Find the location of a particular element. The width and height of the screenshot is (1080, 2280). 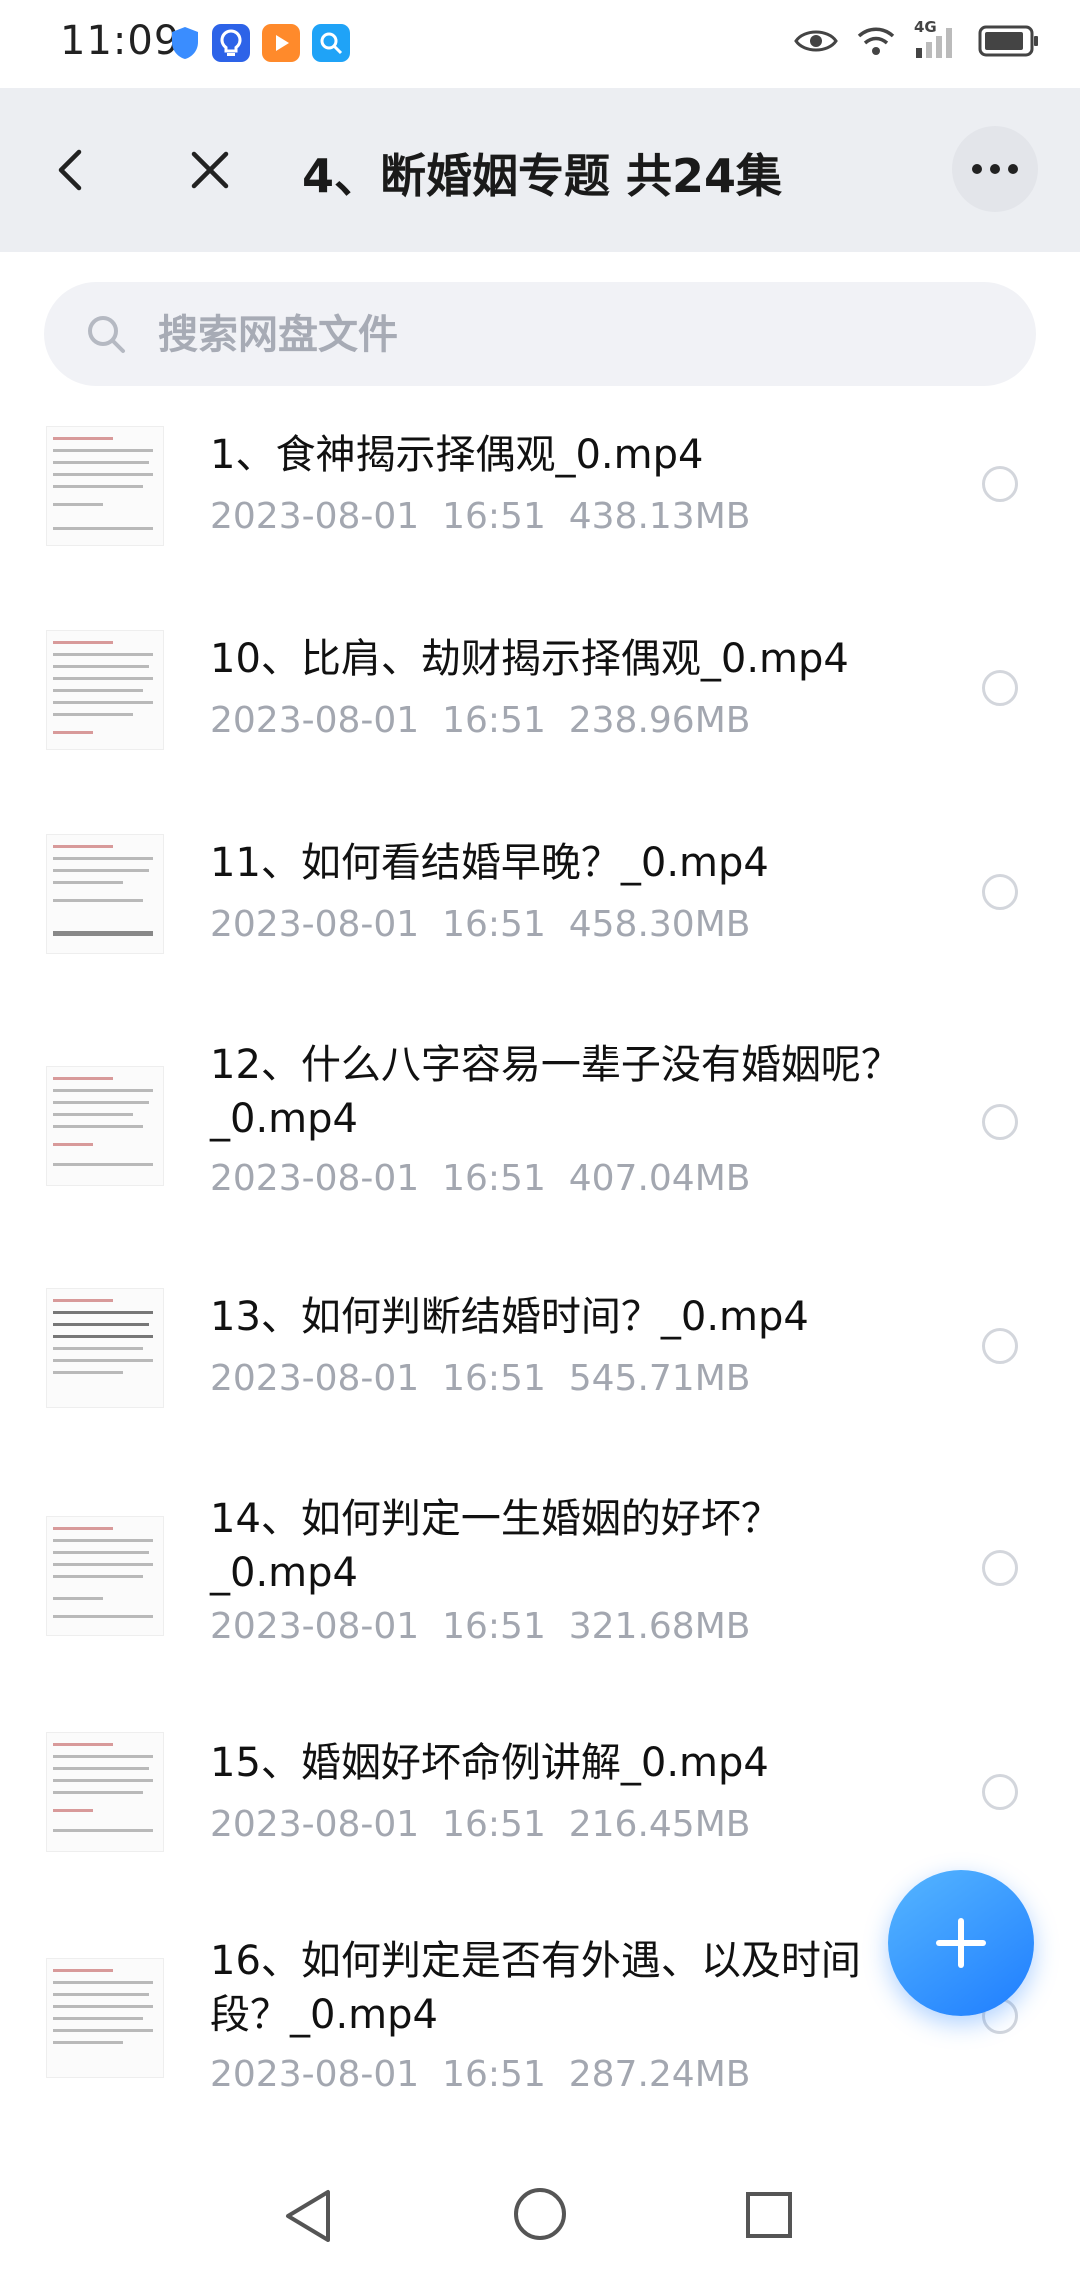

status-bar: 11:09 4G is located at coordinates (540, 44).